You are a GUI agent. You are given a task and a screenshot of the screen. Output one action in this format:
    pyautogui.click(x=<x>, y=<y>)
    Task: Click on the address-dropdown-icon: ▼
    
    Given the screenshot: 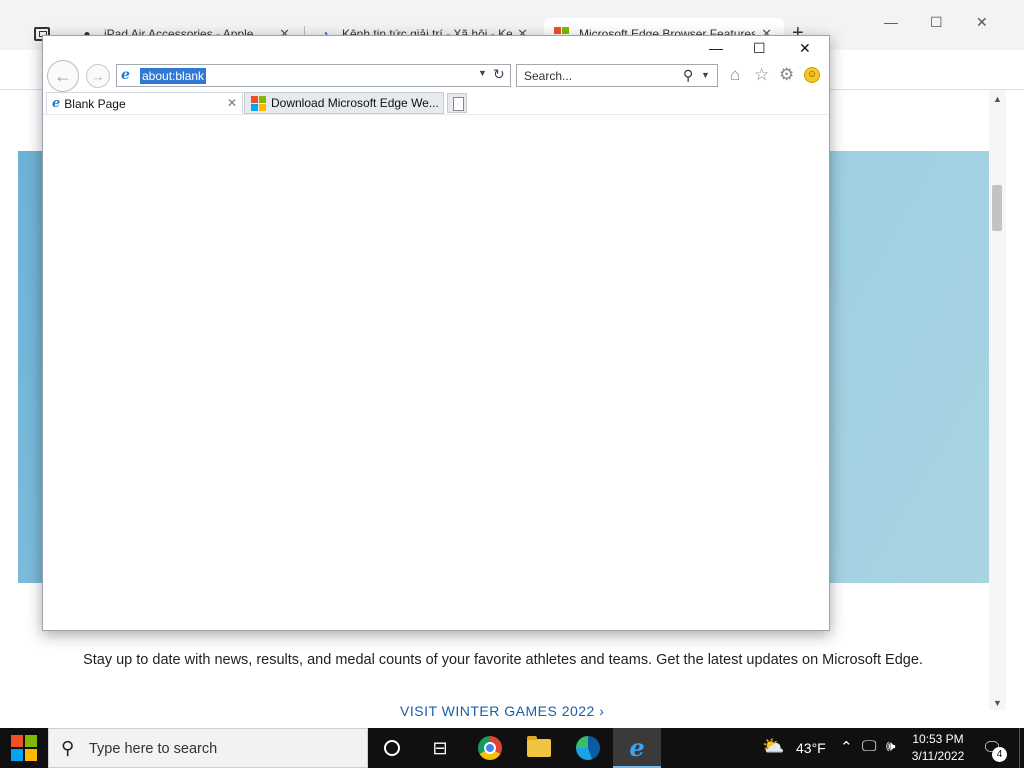 What is the action you would take?
    pyautogui.click(x=482, y=73)
    